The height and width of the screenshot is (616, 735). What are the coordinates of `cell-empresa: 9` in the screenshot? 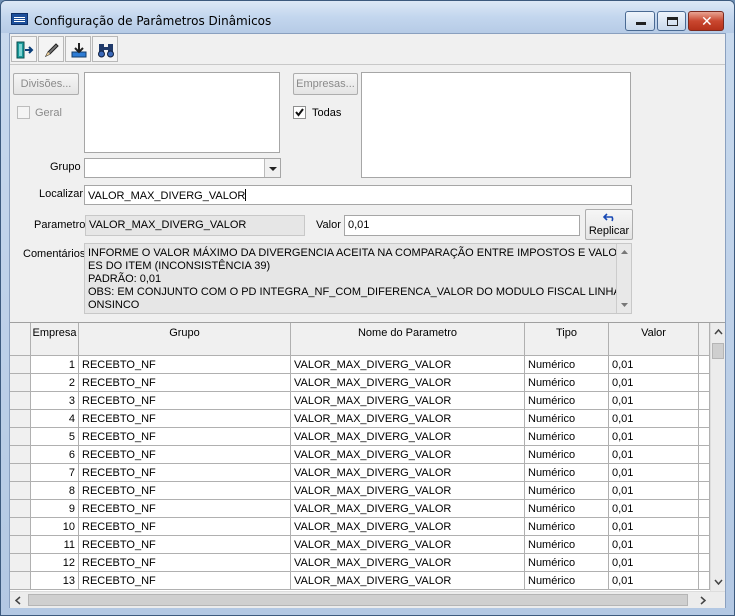 It's located at (55, 509).